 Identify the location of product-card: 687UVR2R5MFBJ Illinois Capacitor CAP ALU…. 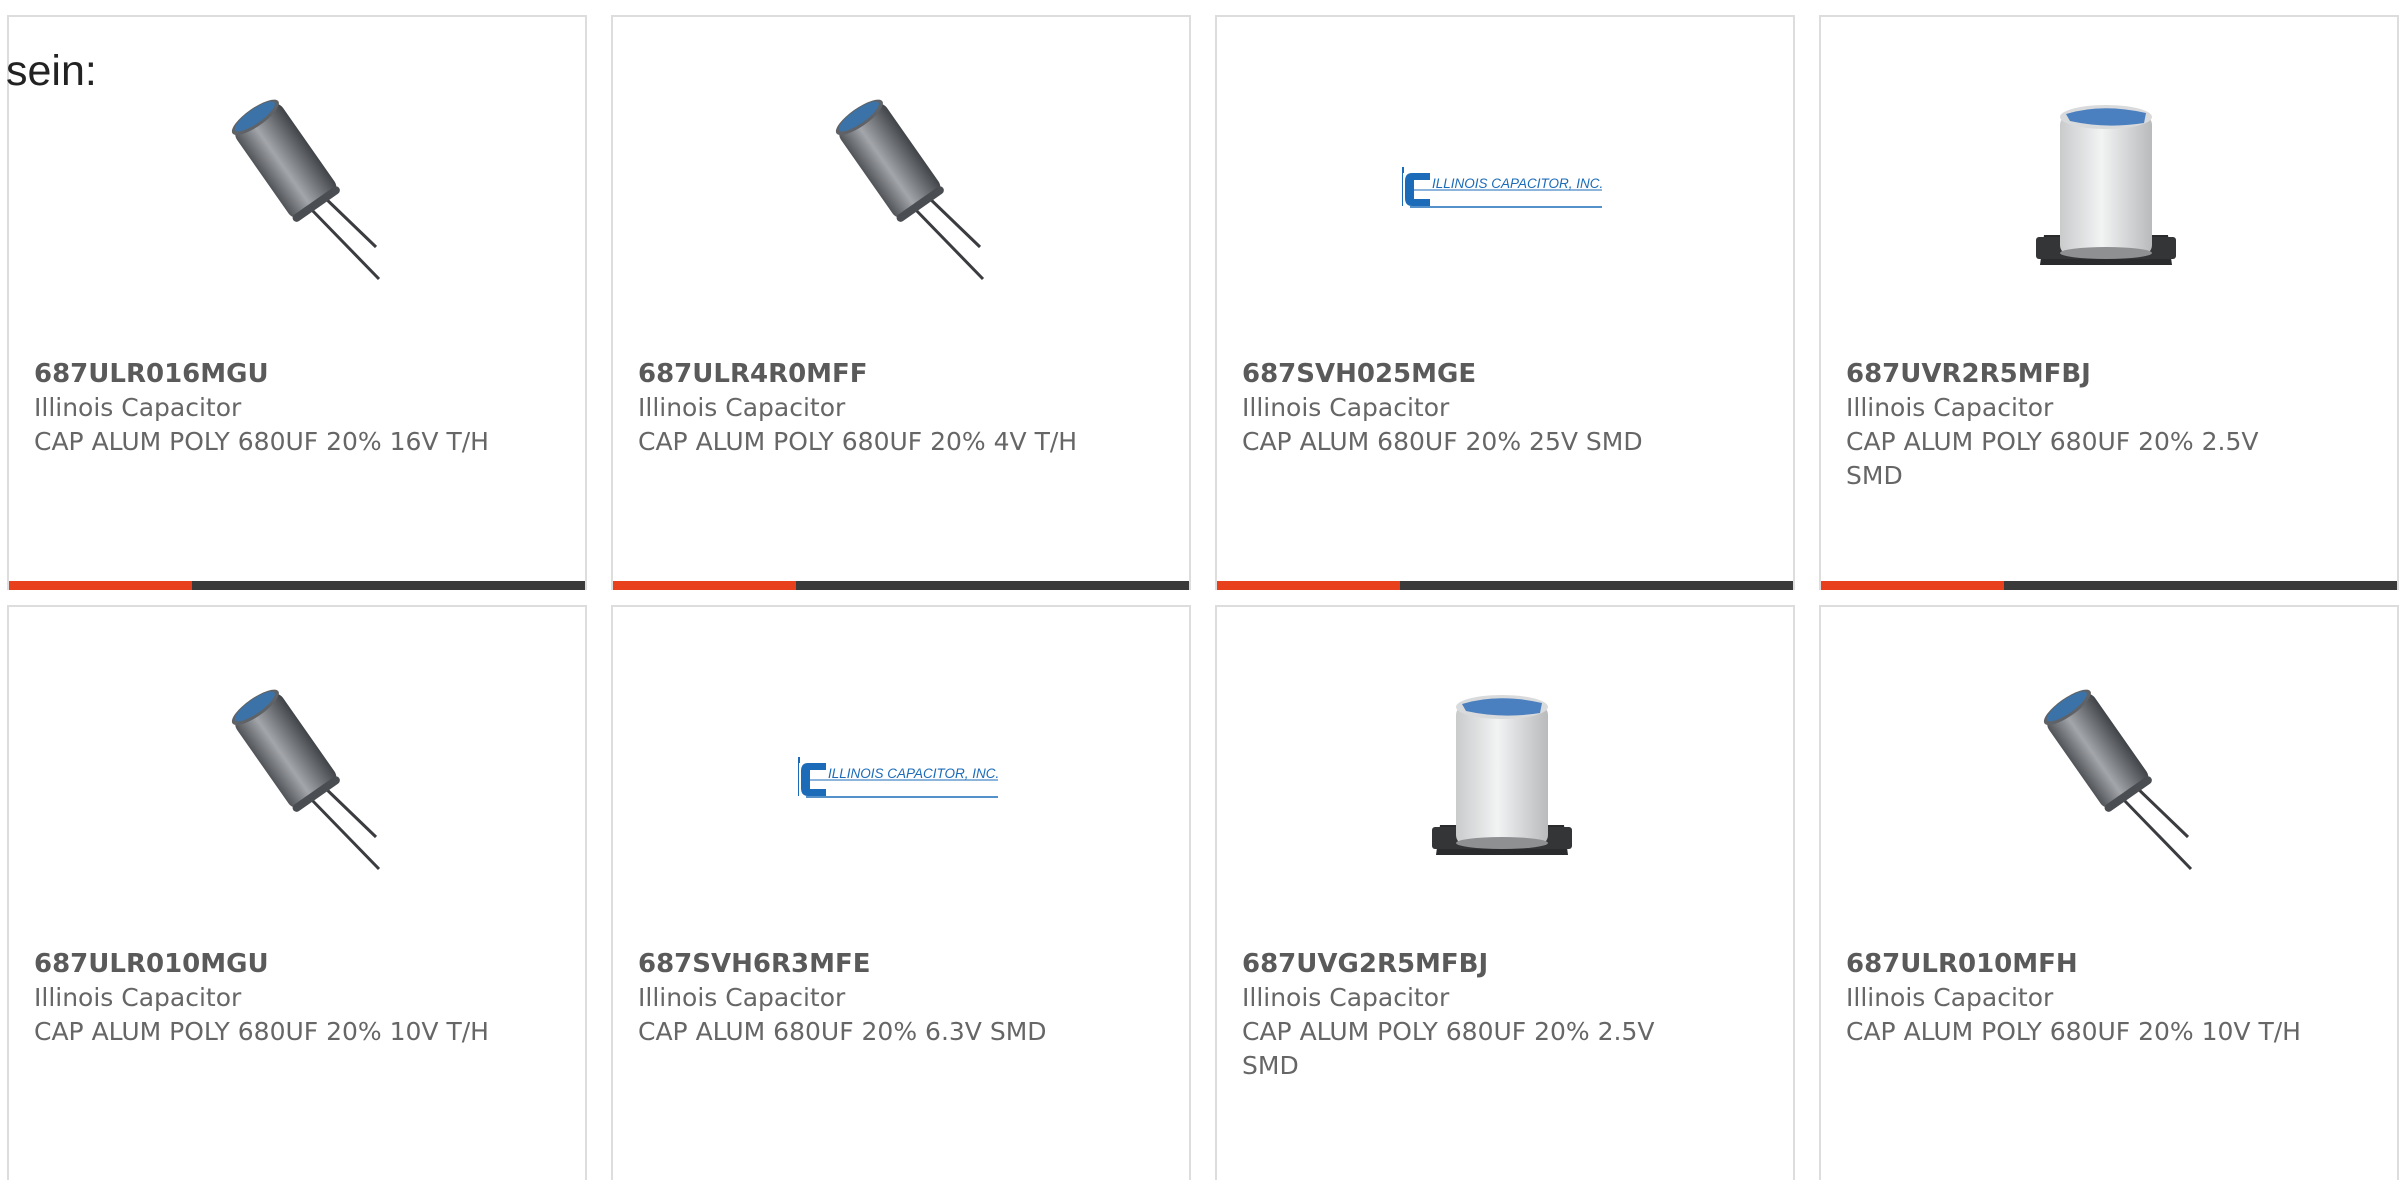
(2109, 302).